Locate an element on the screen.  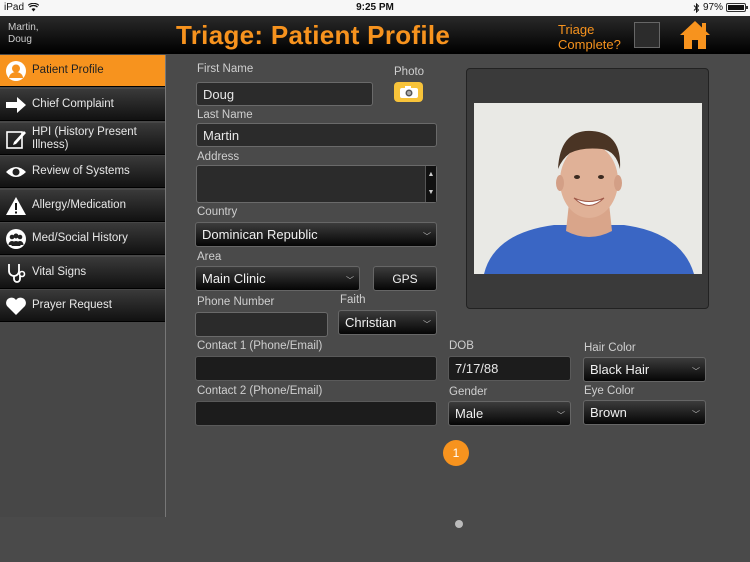
photo-label: Photo is located at coordinates (409, 72).